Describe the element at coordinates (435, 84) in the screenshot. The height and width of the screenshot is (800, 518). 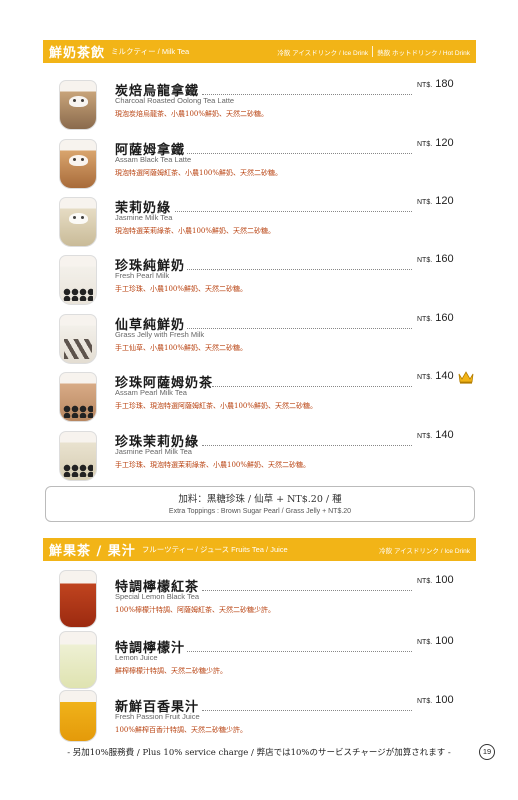
I see `item-price: NT$. 180` at that location.